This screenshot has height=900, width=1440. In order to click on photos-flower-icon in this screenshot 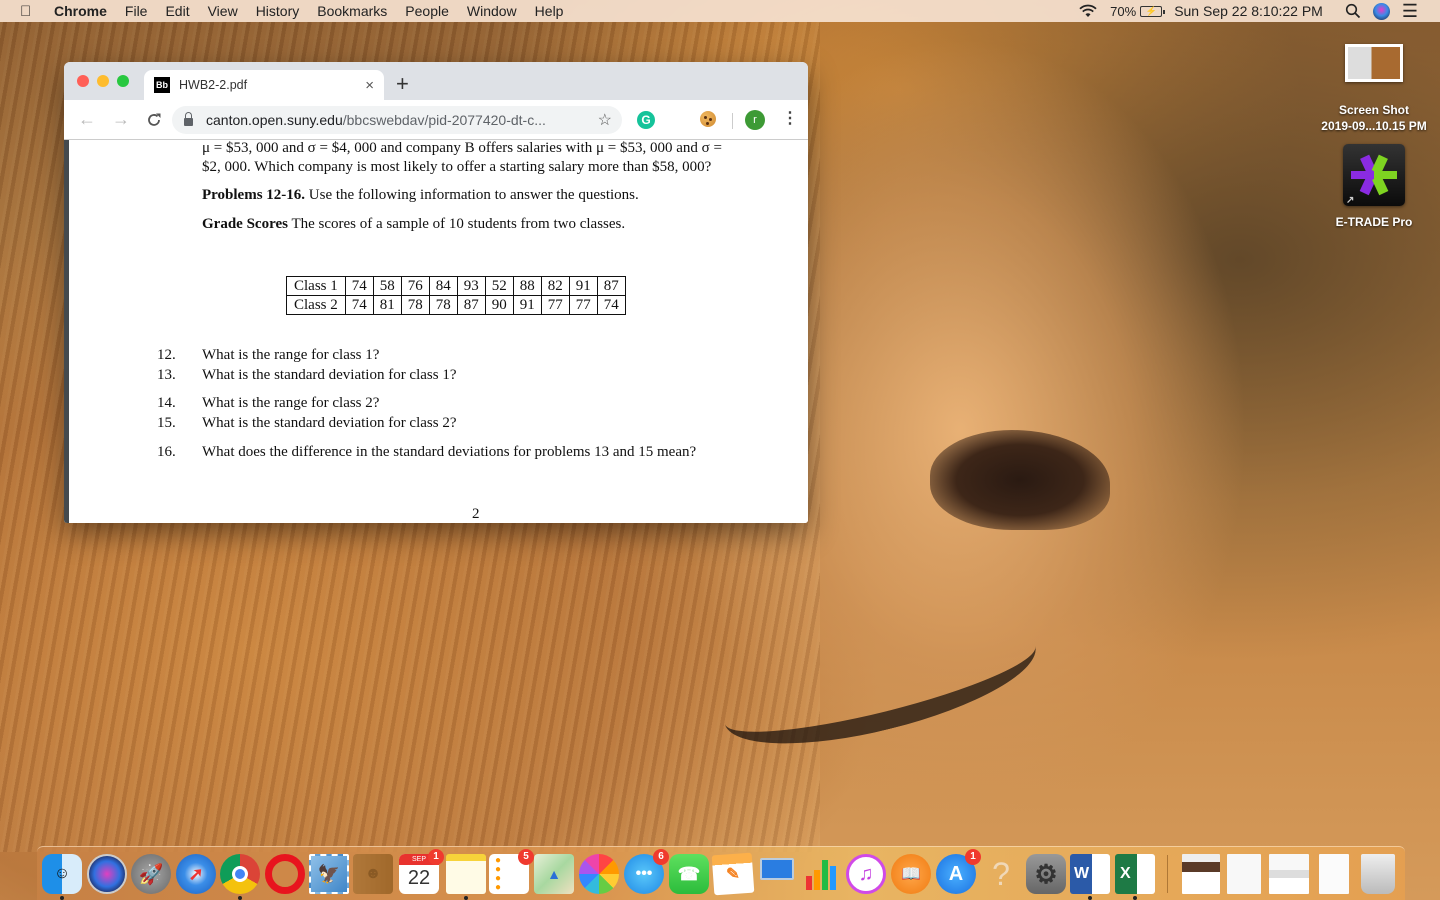, I will do `click(599, 874)`.